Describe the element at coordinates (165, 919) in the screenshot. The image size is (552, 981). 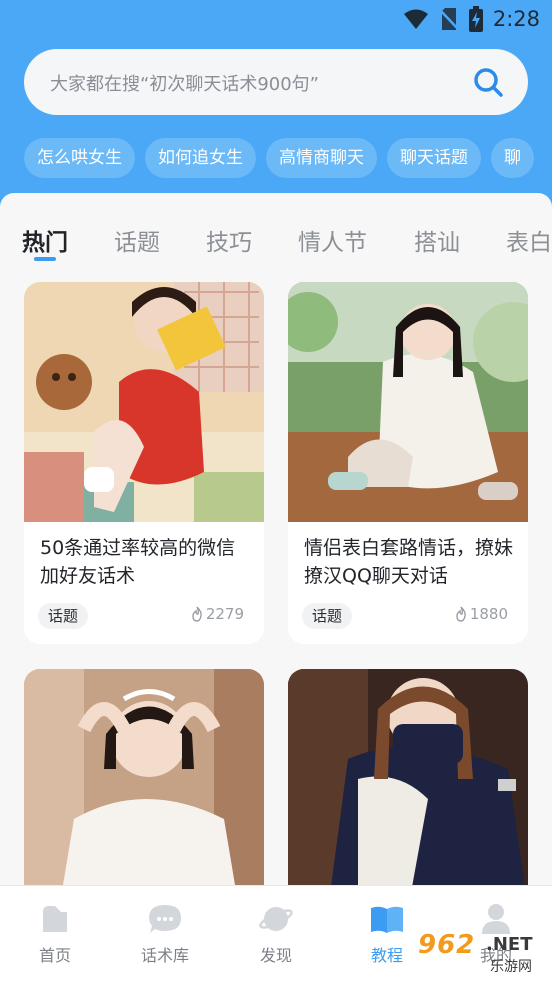
I see `chat-library-icon` at that location.